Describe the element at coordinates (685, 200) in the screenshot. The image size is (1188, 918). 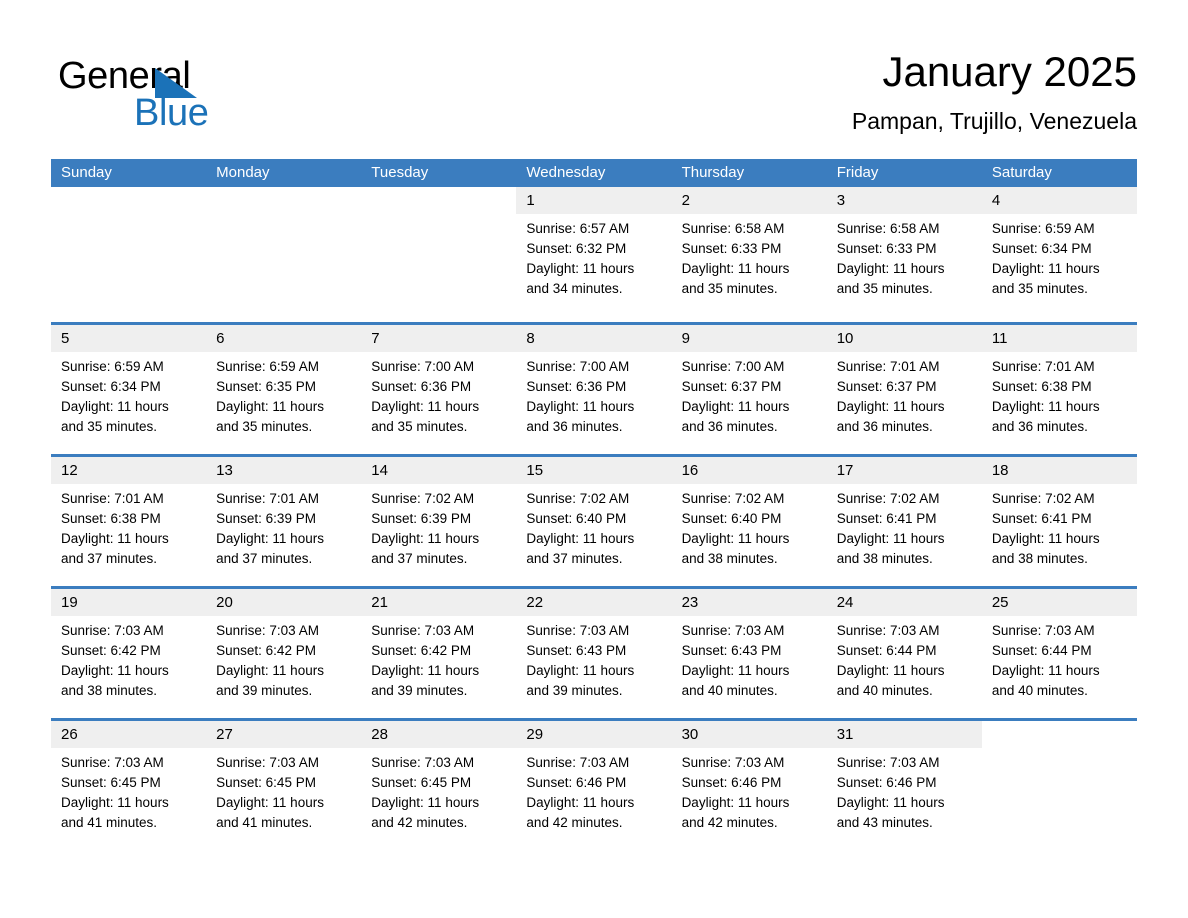
I see `day-number: 2` at that location.